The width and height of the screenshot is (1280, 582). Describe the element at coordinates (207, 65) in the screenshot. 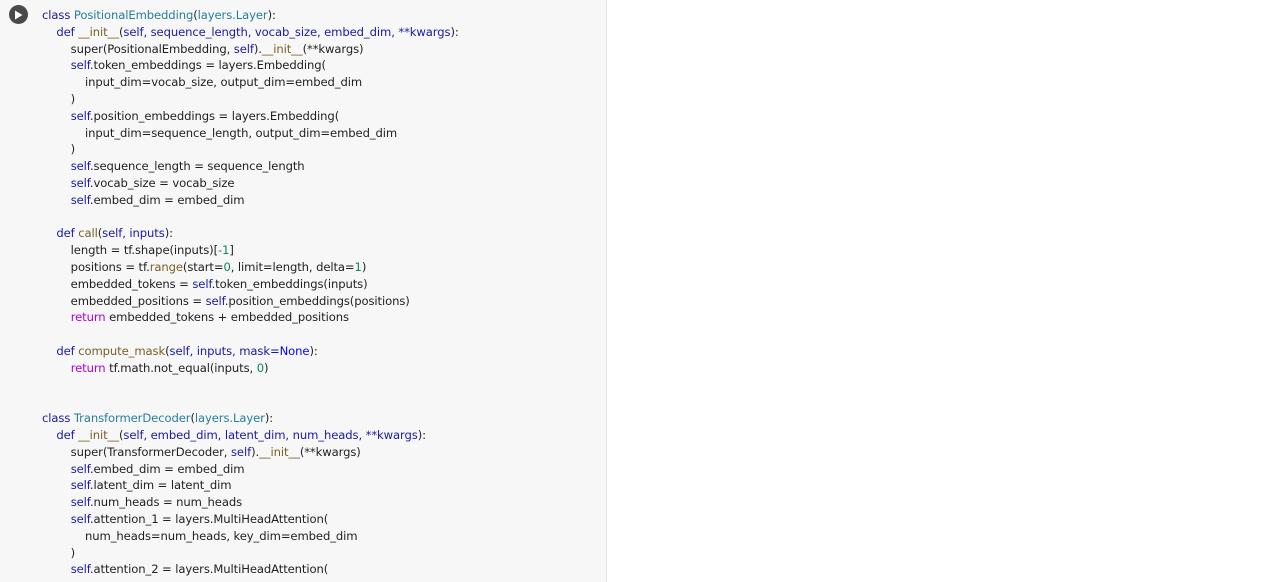

I see `code-token: .token_embeddings = layers.Embedding(` at that location.